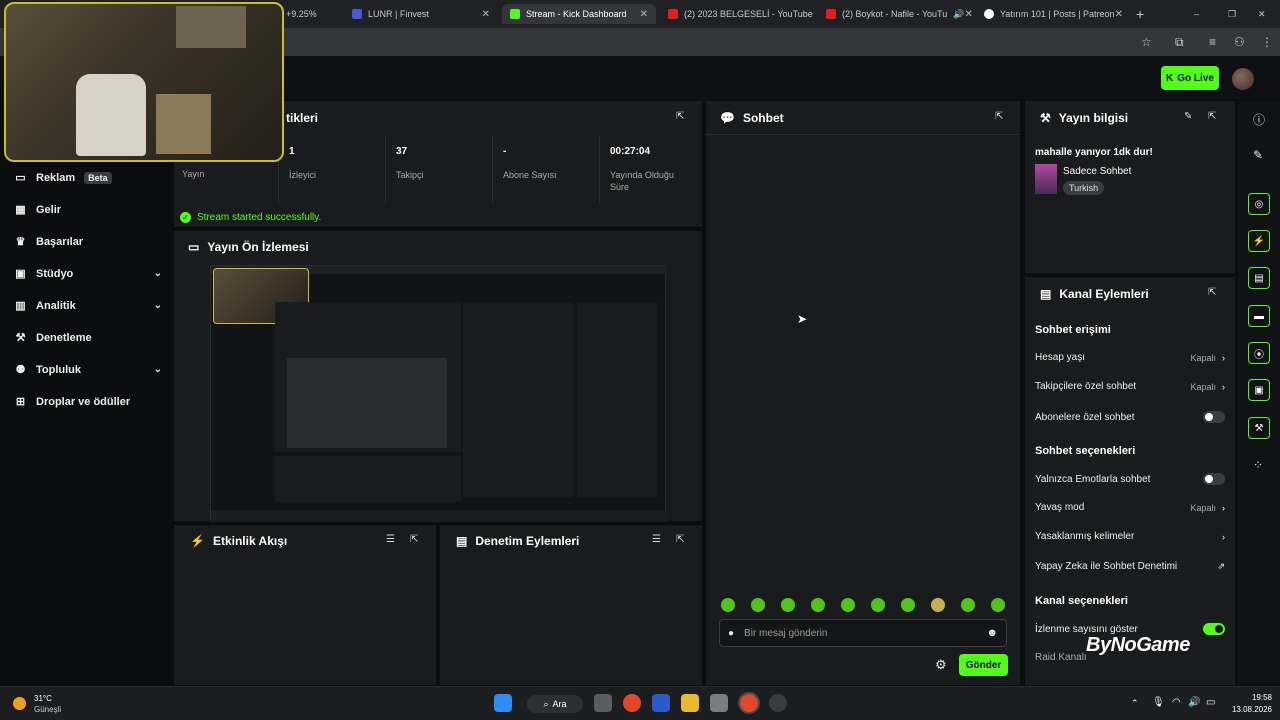 Image resolution: width=1280 pixels, height=720 pixels. What do you see at coordinates (1093, 118) in the screenshot?
I see `stream-info-title: Yayın bilgisi` at bounding box center [1093, 118].